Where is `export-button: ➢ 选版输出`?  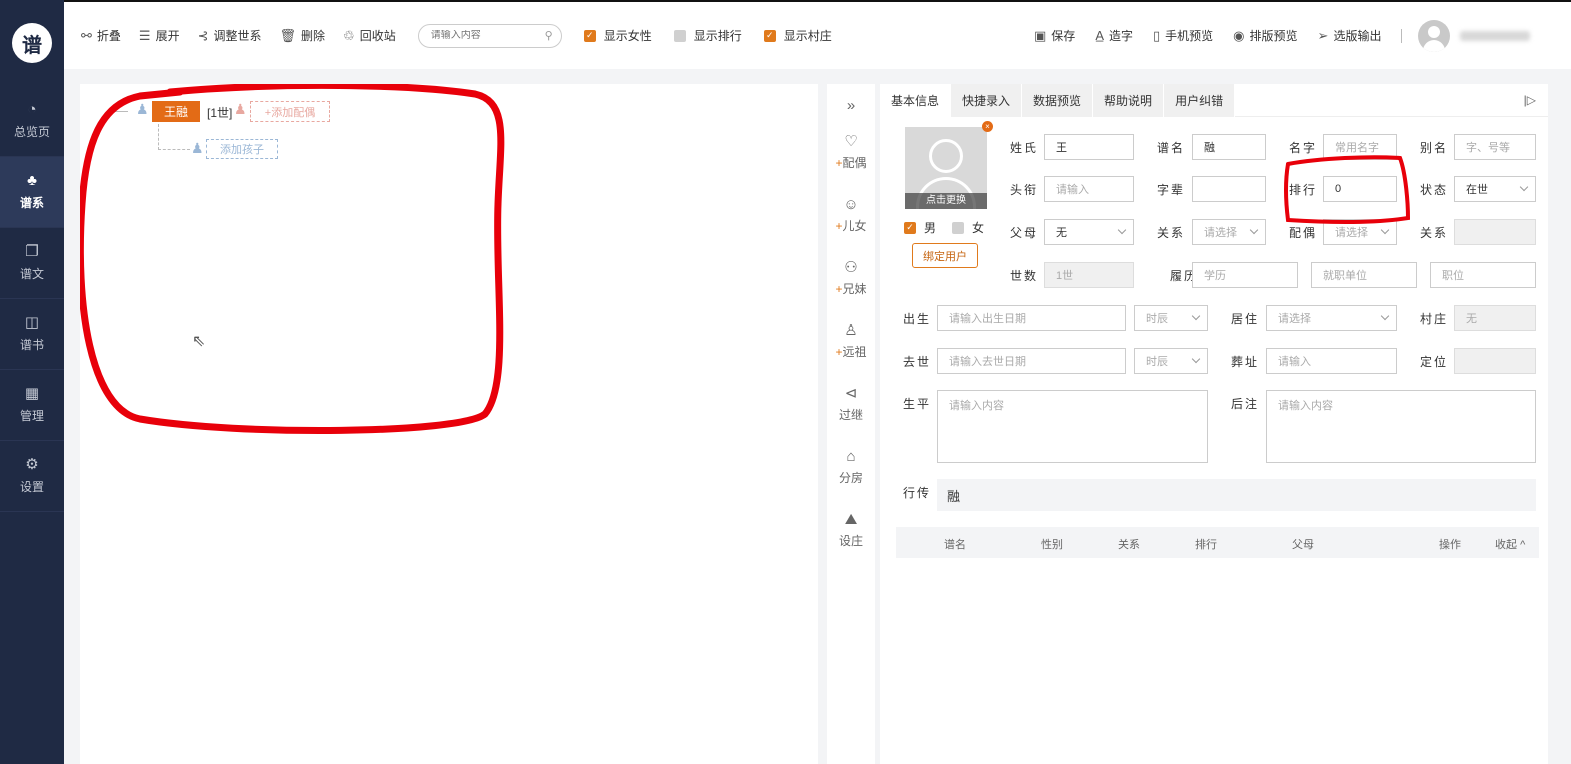 export-button: ➢ 选版输出 is located at coordinates (1350, 35).